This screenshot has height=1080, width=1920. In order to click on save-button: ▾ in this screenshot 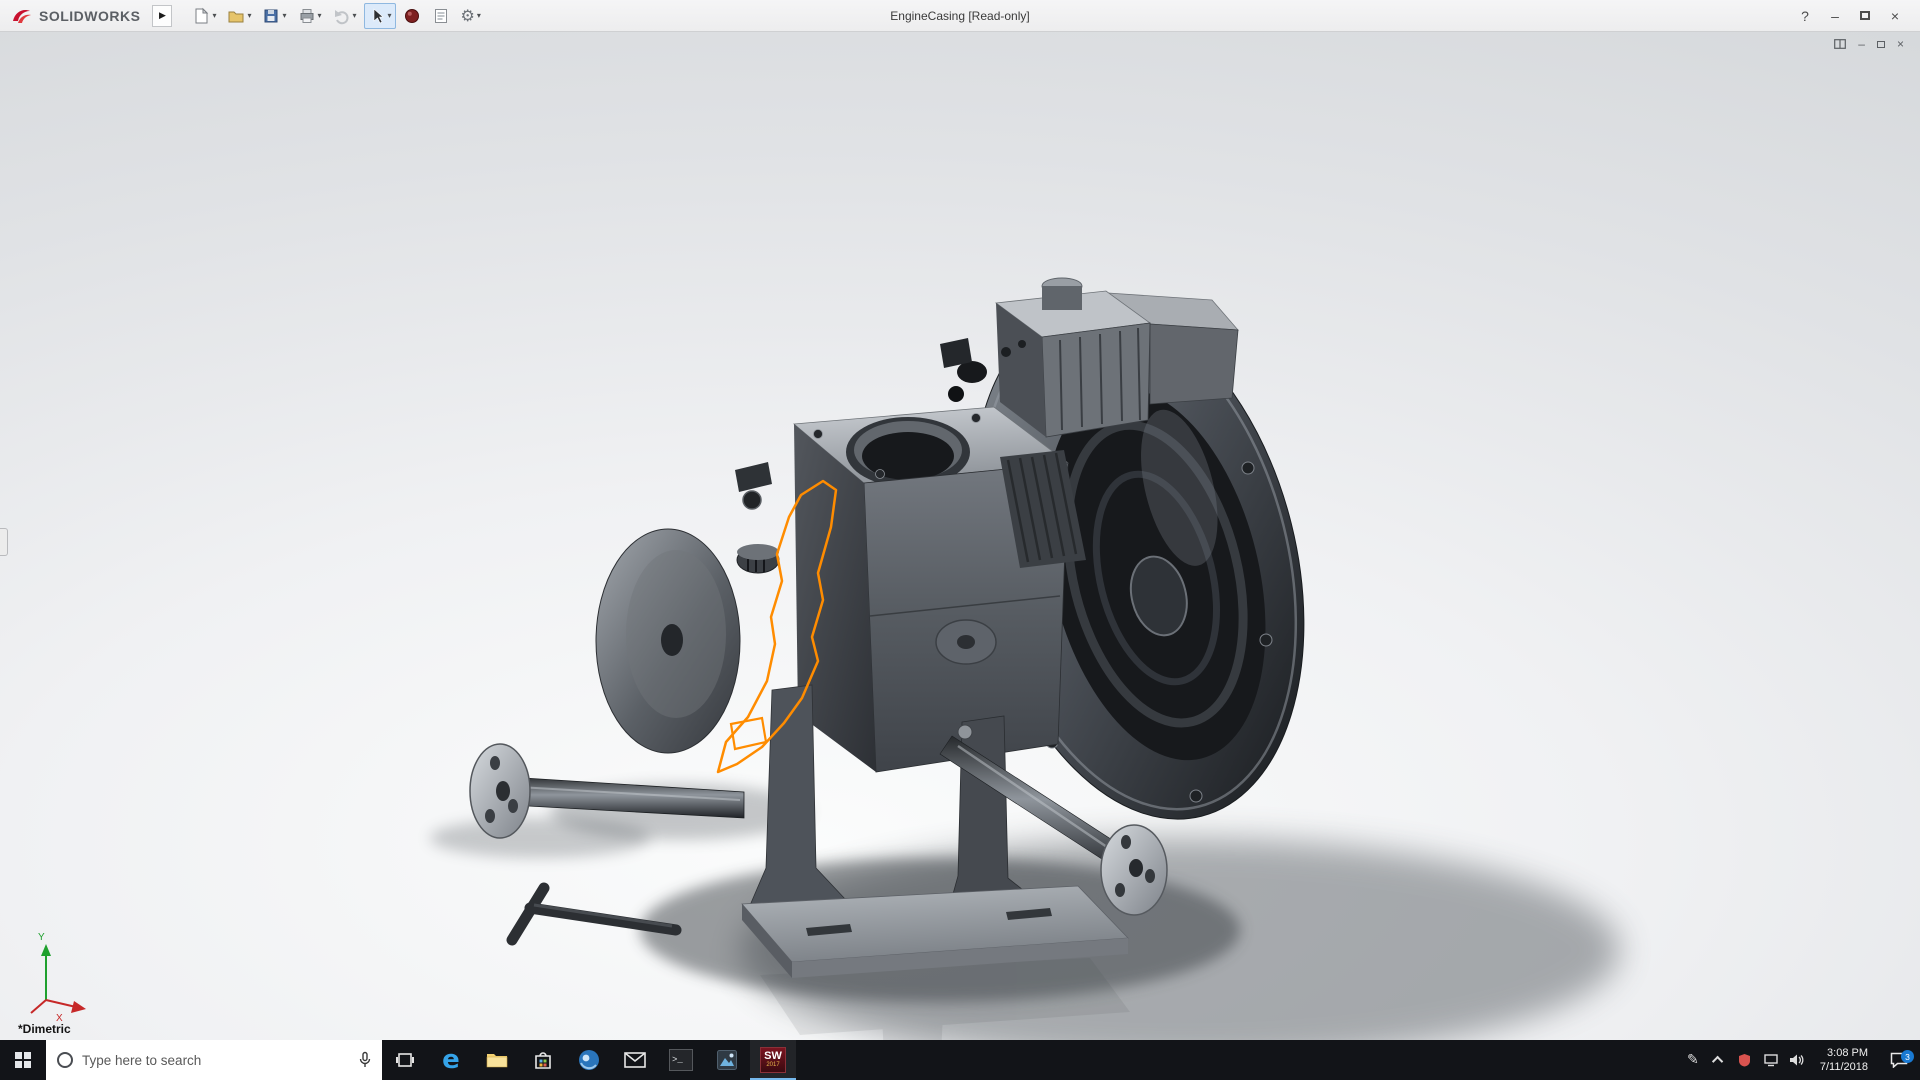, I will do `click(274, 16)`.